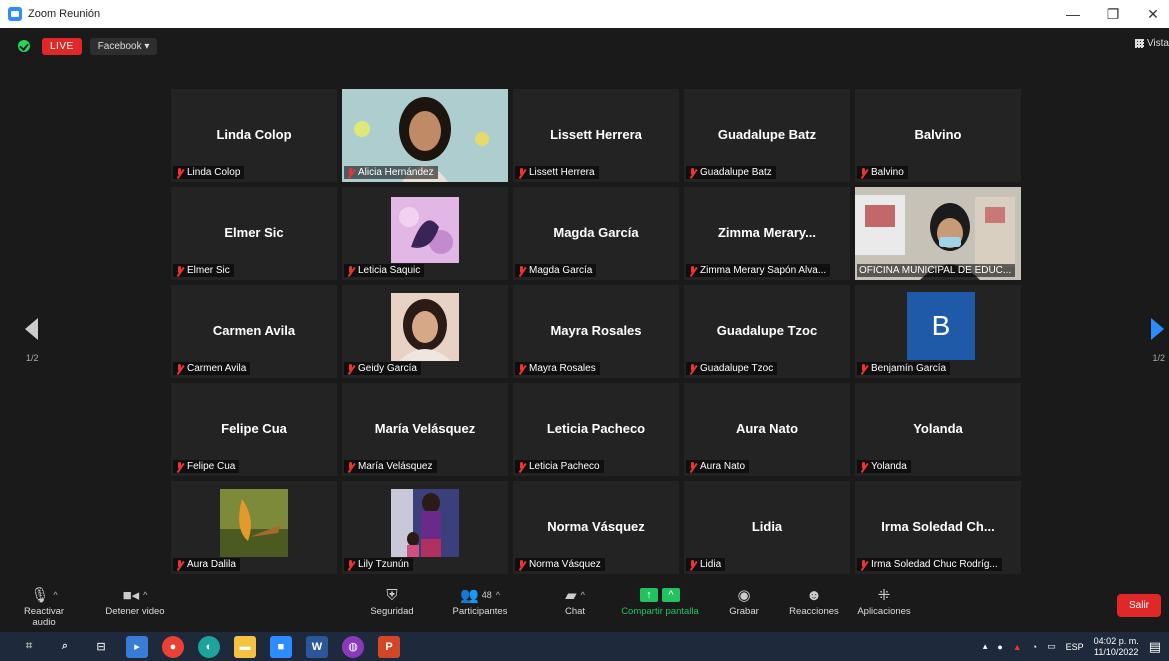  I want to click on app-icon: ◍, so click(353, 646).